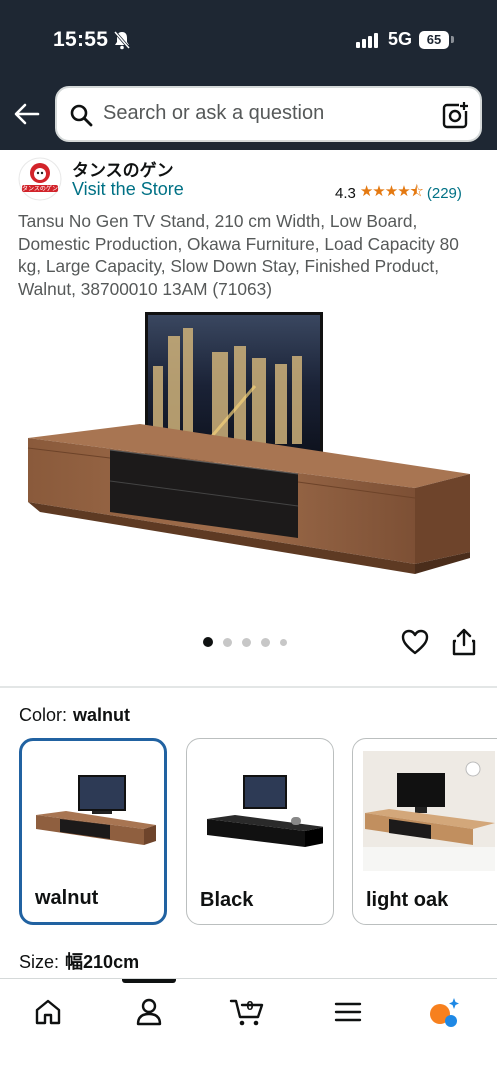  I want to click on swatch-label: light oak, so click(407, 900).